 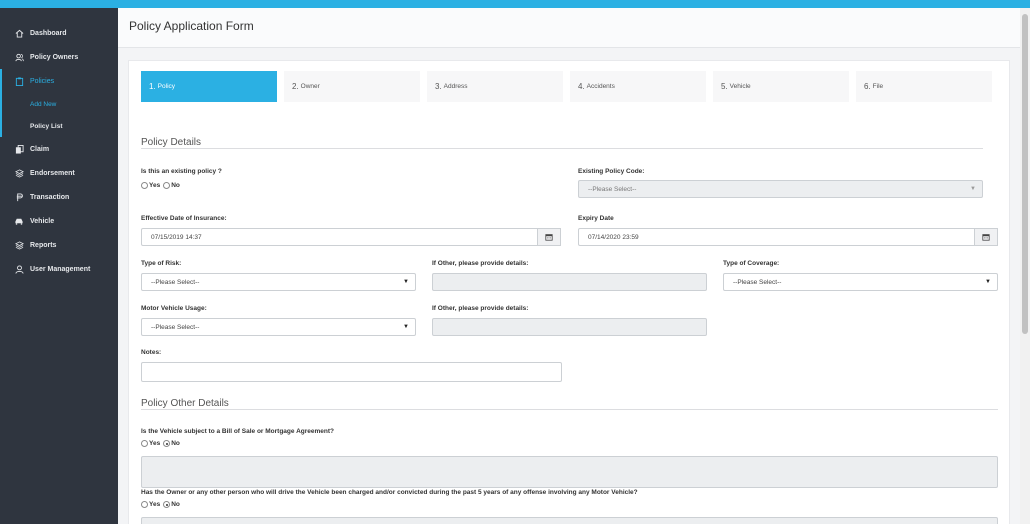 What do you see at coordinates (860, 282) in the screenshot?
I see `type-of-coverage-select: --Please Select-- ▼` at bounding box center [860, 282].